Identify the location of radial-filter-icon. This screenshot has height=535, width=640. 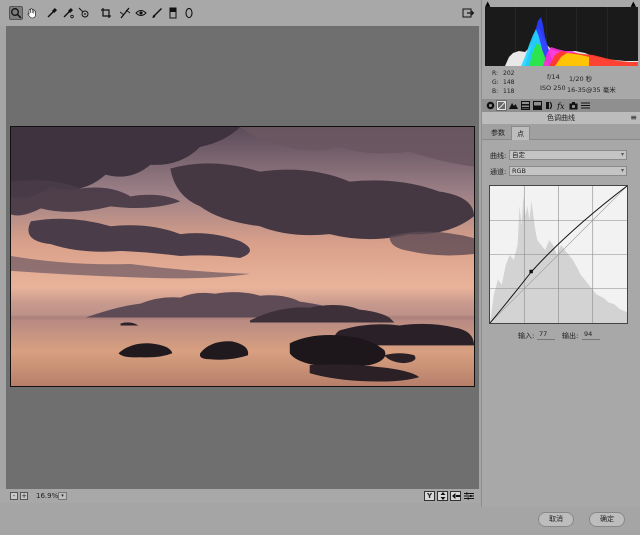
(189, 13).